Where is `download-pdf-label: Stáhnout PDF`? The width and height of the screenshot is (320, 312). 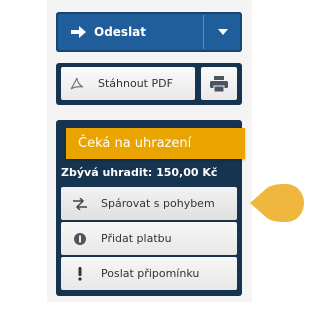 download-pdf-label: Stáhnout PDF is located at coordinates (135, 83).